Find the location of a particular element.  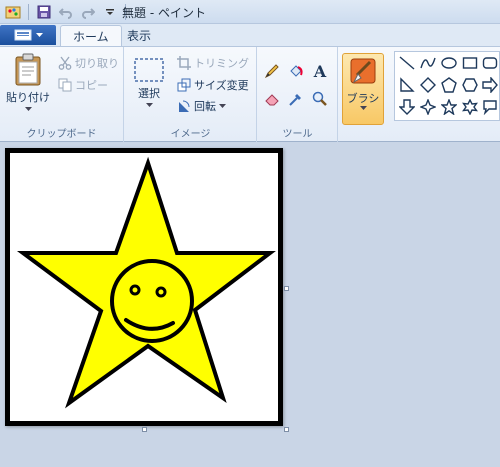

select-button: 選択 is located at coordinates (149, 82).